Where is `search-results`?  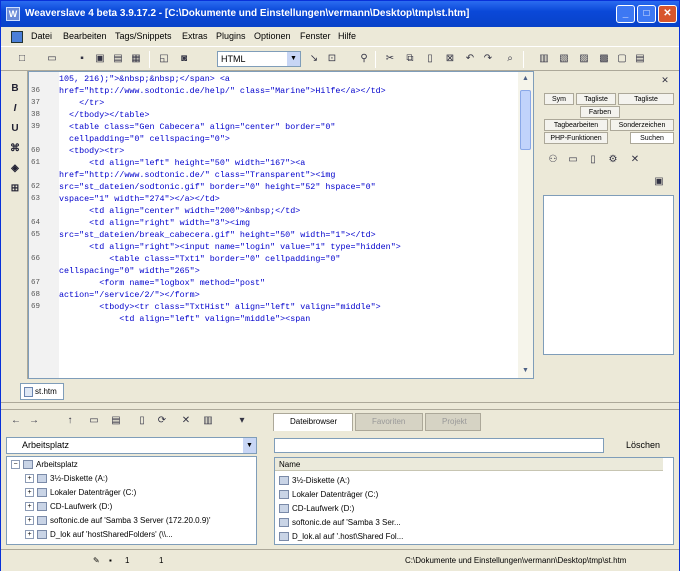
search-results is located at coordinates (608, 275).